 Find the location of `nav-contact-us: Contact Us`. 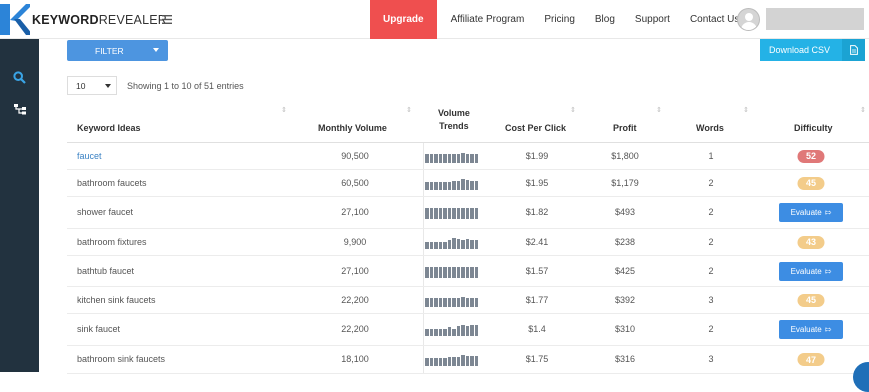

nav-contact-us: Contact Us is located at coordinates (714, 19).